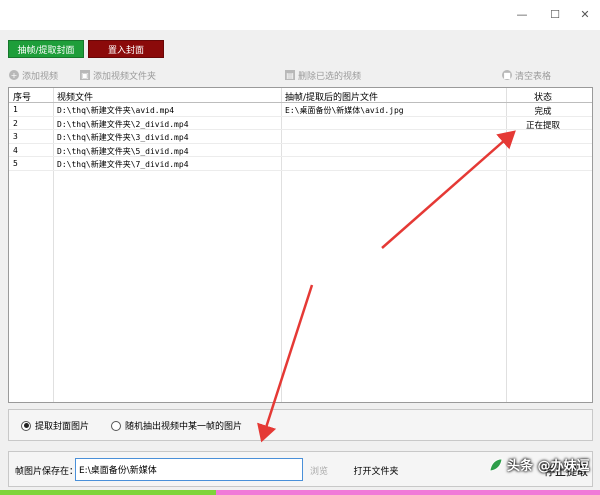 The image size is (600, 495). What do you see at coordinates (75, 96) in the screenshot?
I see `header-video-file: 视频文件` at bounding box center [75, 96].